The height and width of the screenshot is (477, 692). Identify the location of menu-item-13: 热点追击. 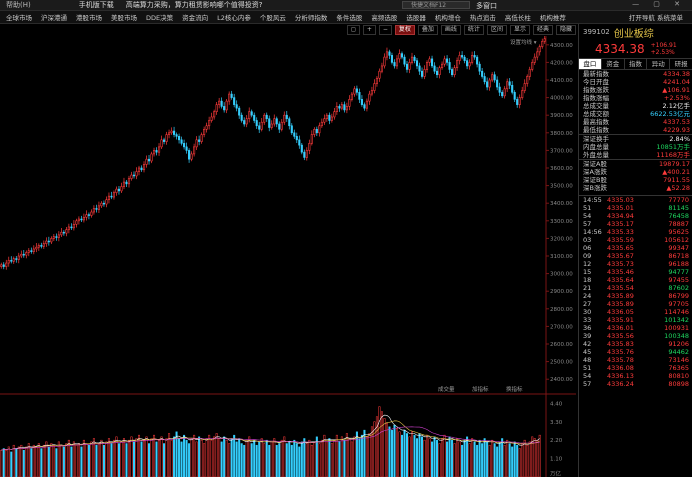
(483, 17).